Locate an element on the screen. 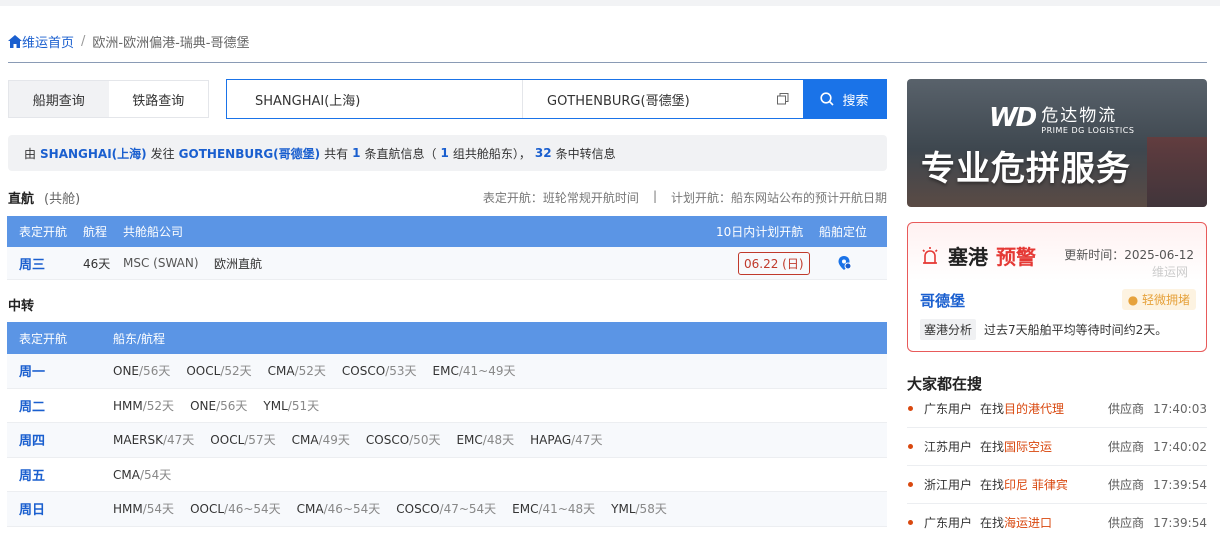  summary-text: 条直航信息（ is located at coordinates (400, 153).